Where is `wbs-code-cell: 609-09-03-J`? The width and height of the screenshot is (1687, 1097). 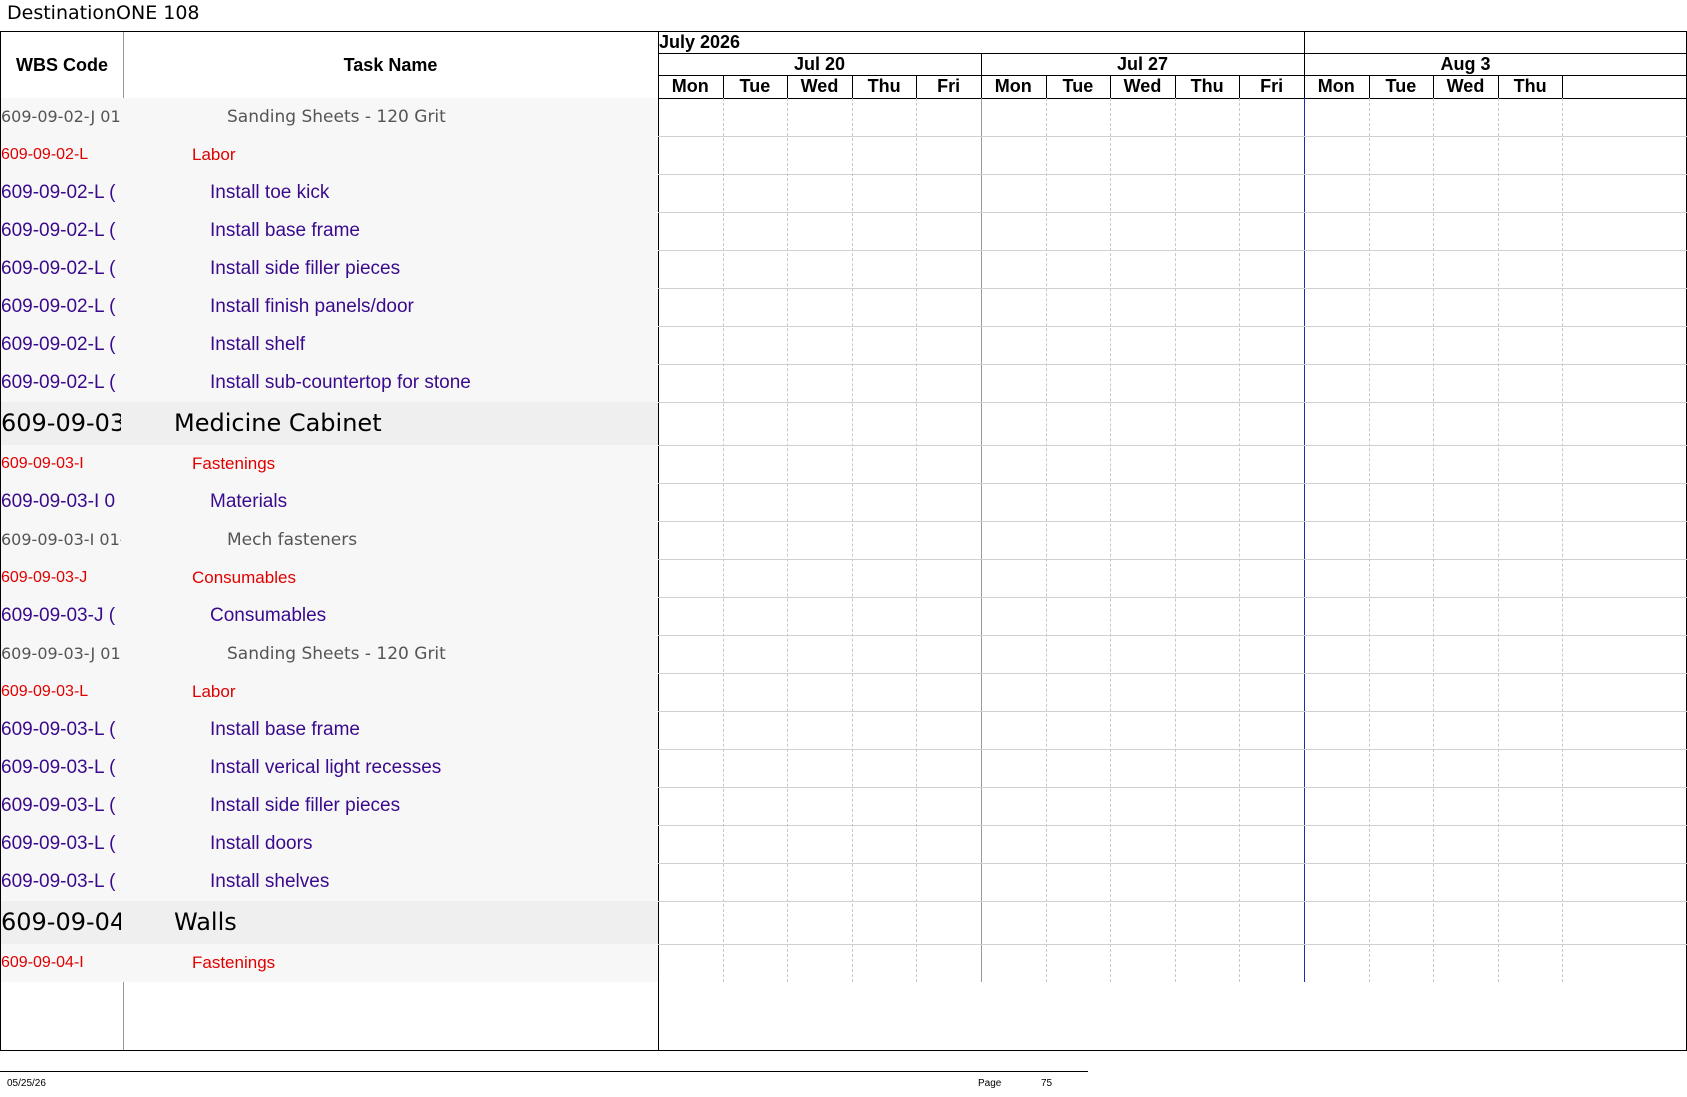 wbs-code-cell: 609-09-03-J is located at coordinates (44, 577).